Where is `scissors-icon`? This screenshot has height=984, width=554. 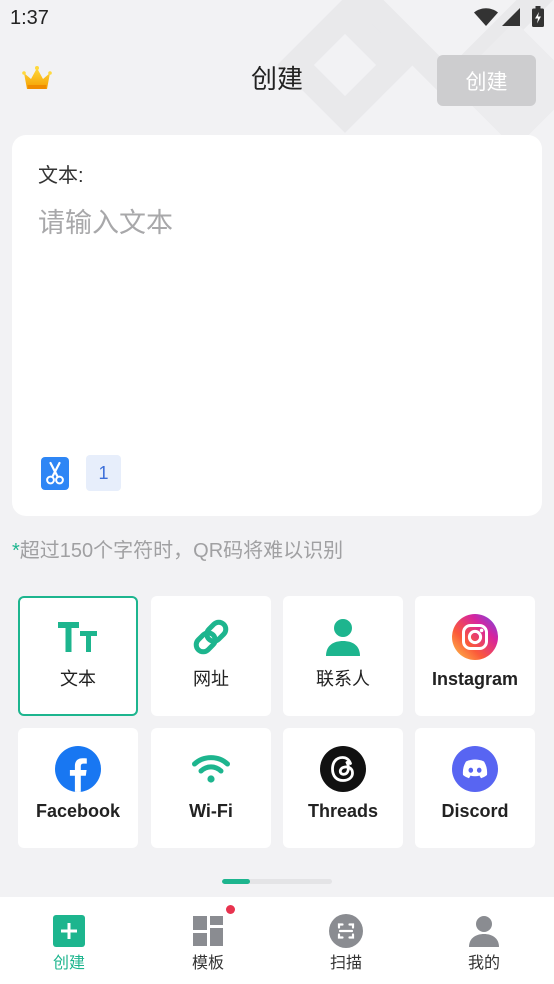 scissors-icon is located at coordinates (55, 473).